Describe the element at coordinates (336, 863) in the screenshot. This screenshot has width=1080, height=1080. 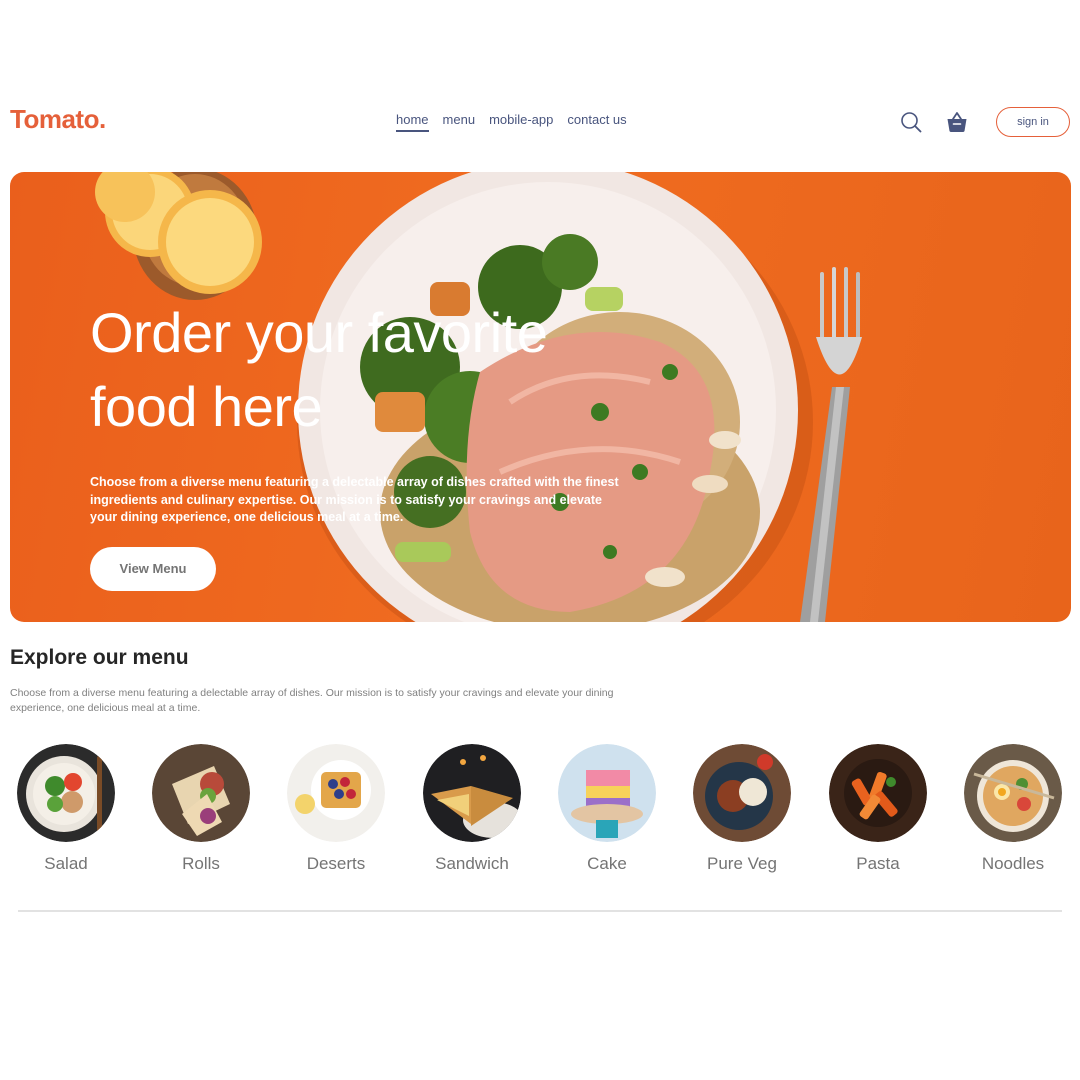
I see `menu-item-label: Deserts` at that location.